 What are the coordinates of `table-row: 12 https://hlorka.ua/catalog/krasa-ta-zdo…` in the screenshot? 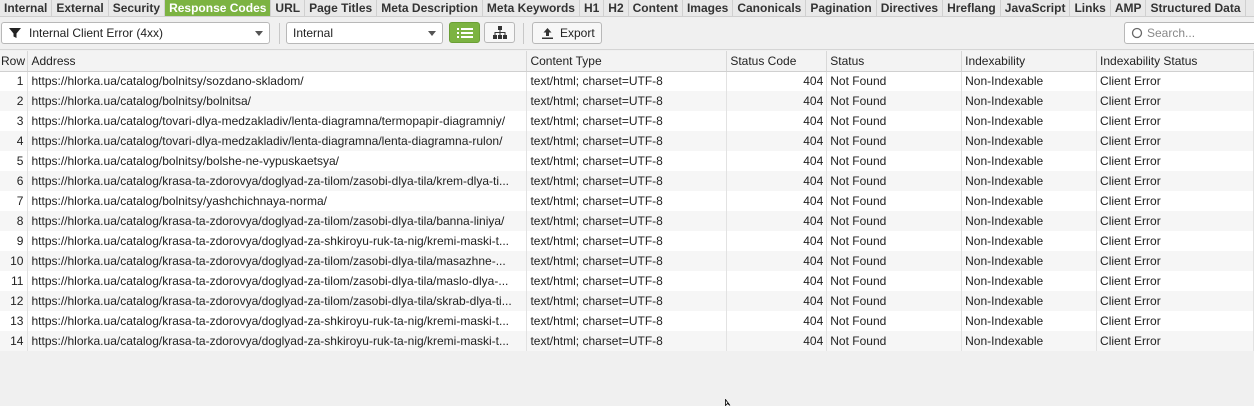 It's located at (627, 301).